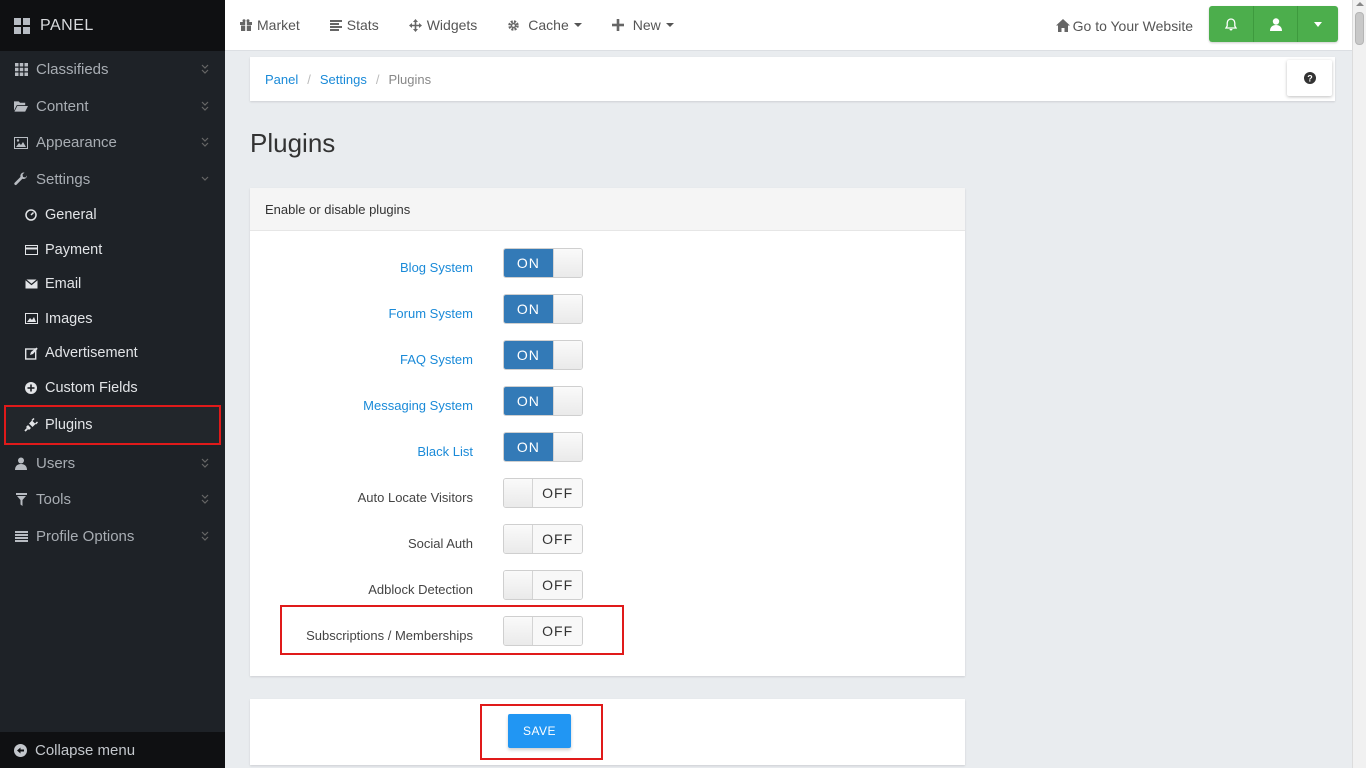 This screenshot has height=768, width=1366. What do you see at coordinates (31, 388) in the screenshot?
I see `plus-circle-icon` at bounding box center [31, 388].